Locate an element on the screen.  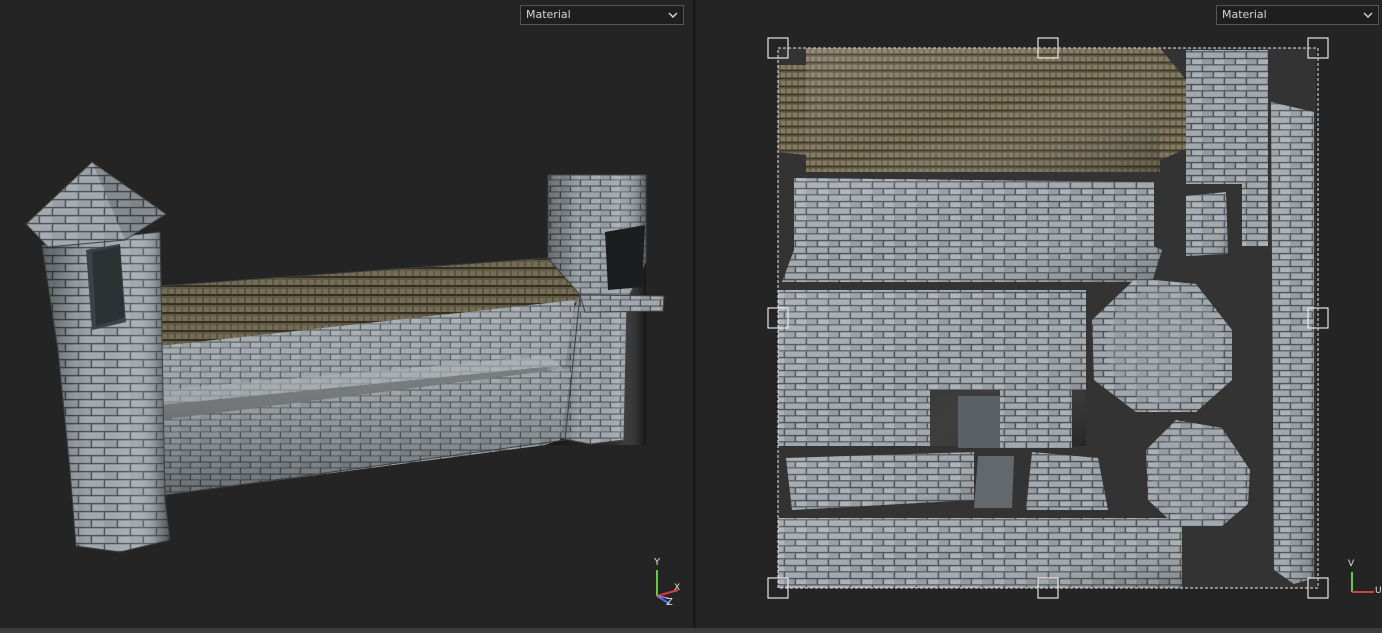
uv-island-wall-long is located at coordinates (972, 230).